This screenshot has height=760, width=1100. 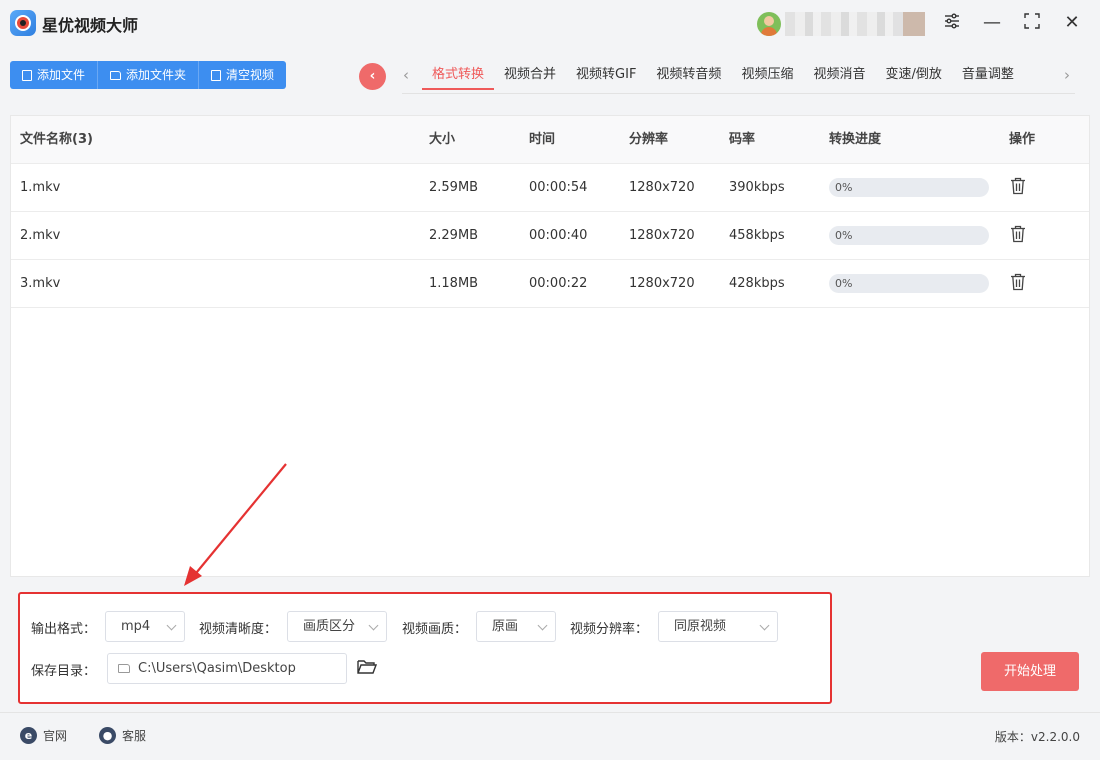 I want to click on output-format-label: 输出格式：, so click(x=64, y=629).